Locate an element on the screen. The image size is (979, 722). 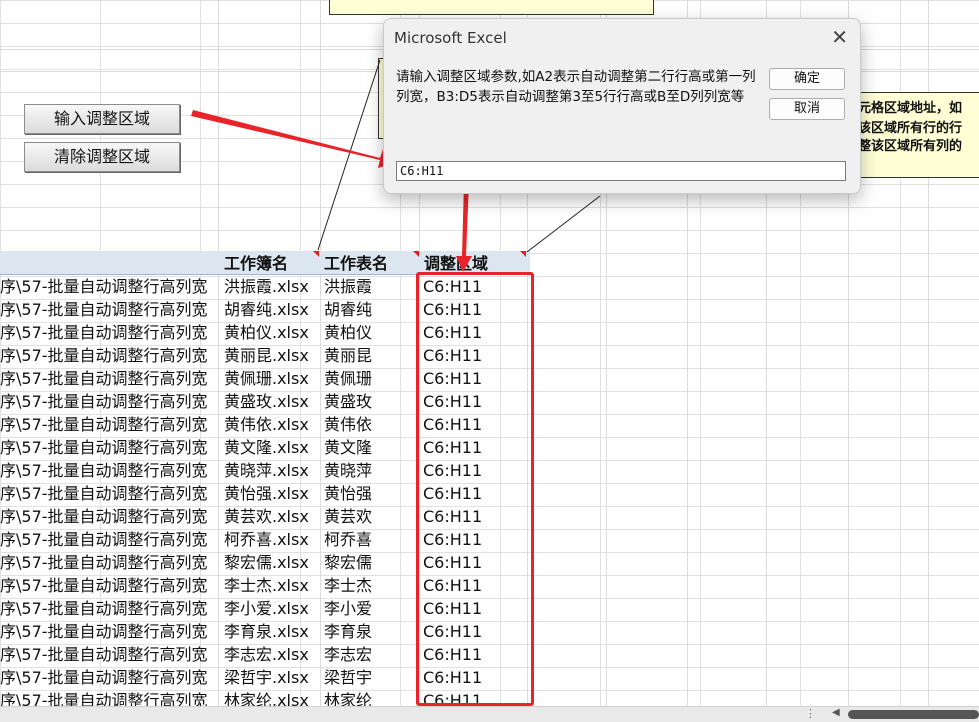
scroll-left-icon: ◀ is located at coordinates (836, 712).